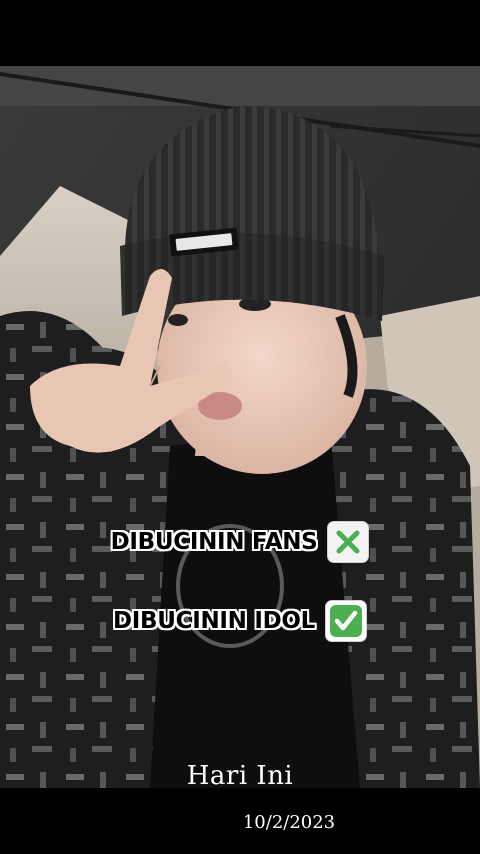  I want to click on caption-row-idol: DIBUCININ IDOL, so click(240, 621).